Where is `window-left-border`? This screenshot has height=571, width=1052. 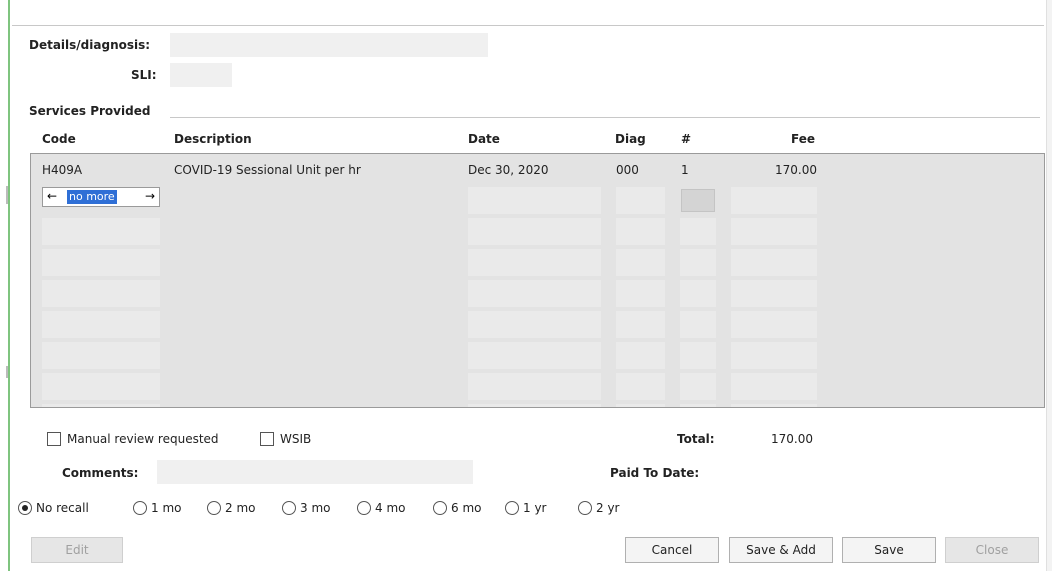 window-left-border is located at coordinates (5, 285).